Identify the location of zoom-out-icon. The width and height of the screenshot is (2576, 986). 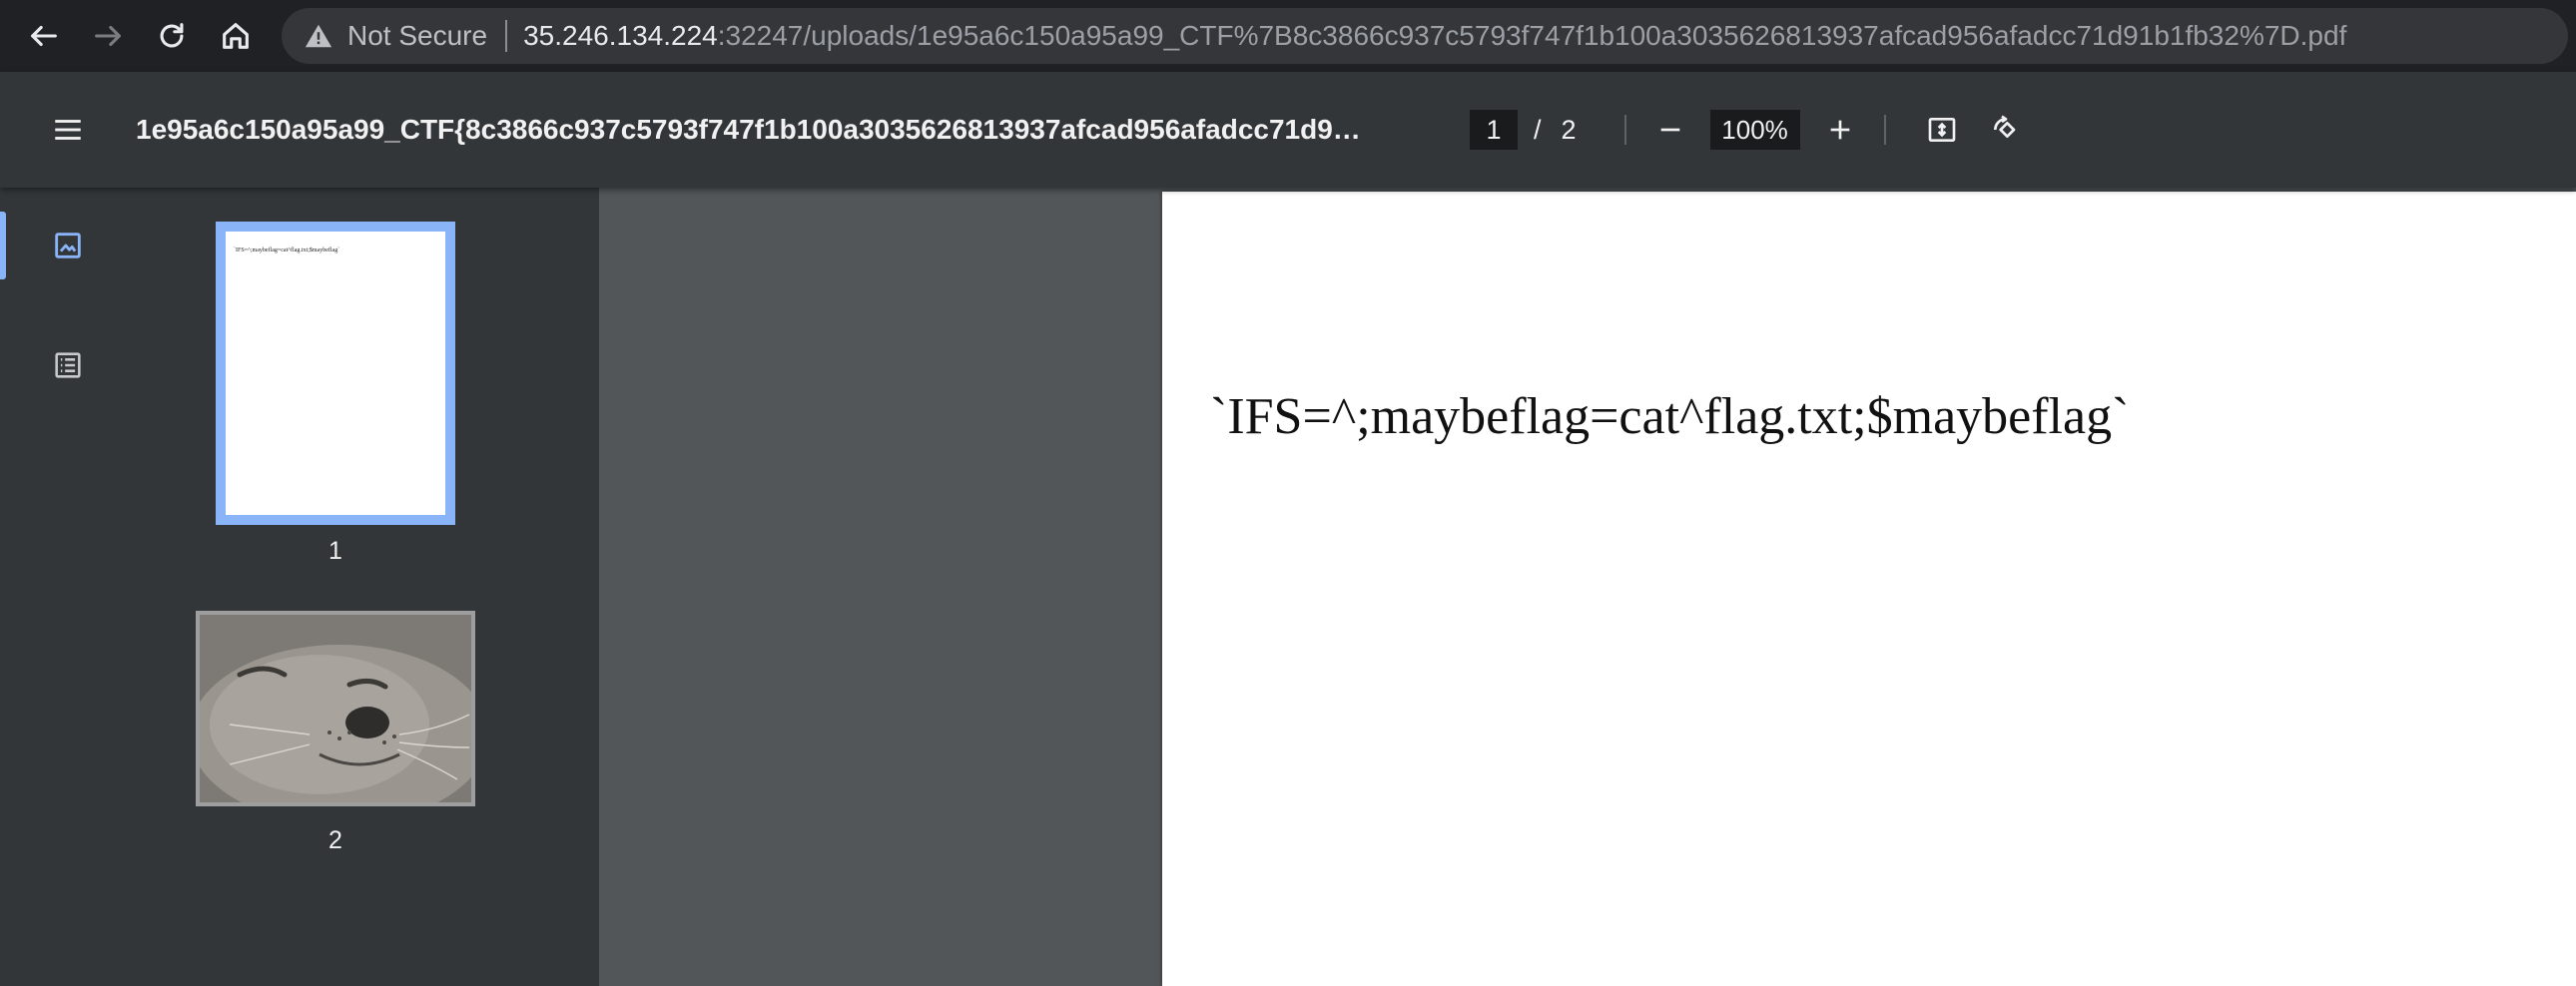
(1669, 130).